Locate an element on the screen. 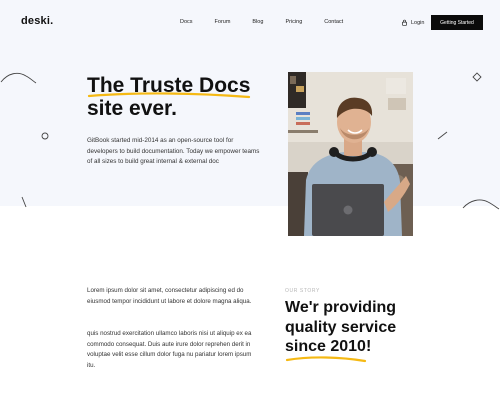 Image resolution: width=500 pixels, height=410 pixels. nav-item-forum: Forum is located at coordinates (223, 22).